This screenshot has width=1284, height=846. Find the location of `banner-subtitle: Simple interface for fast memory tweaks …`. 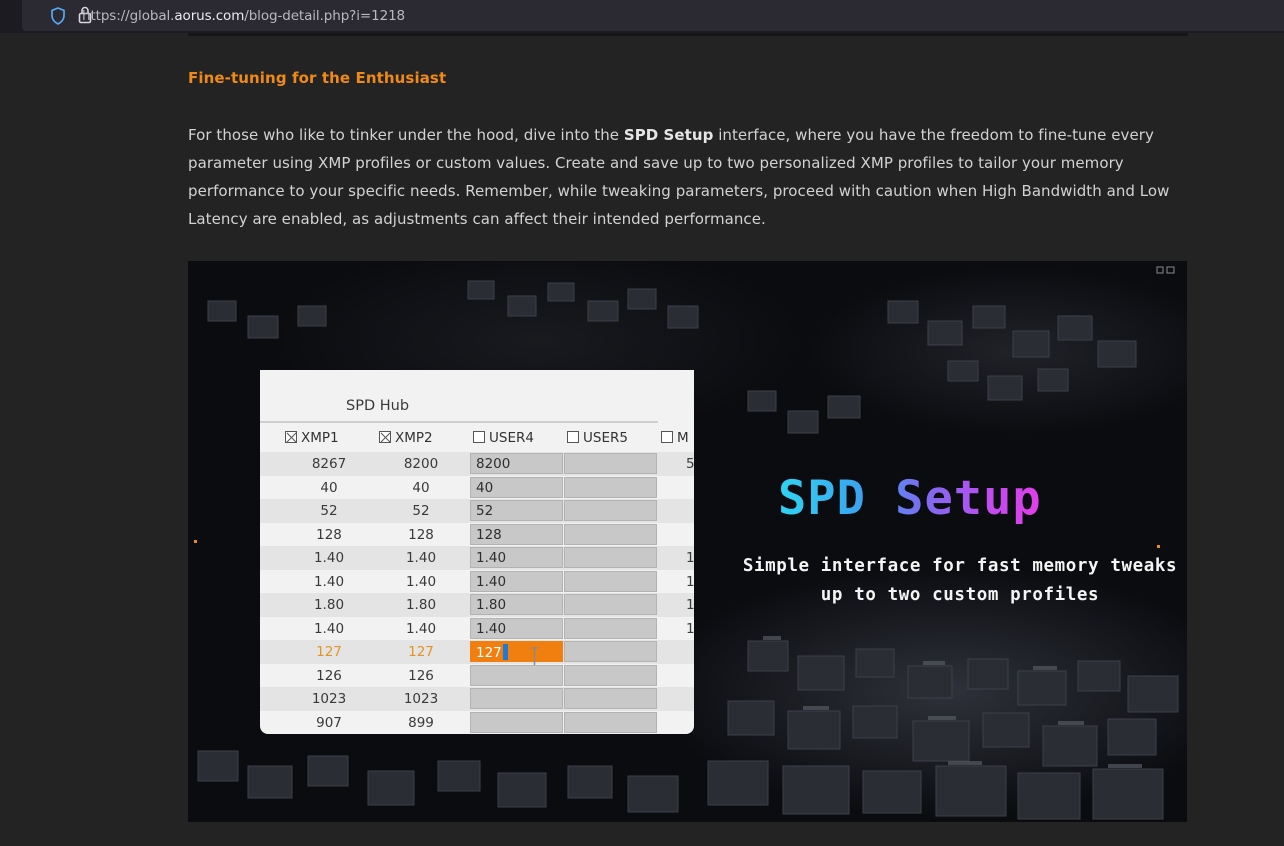

banner-subtitle: Simple interface for fast memory tweaks … is located at coordinates (948, 581).